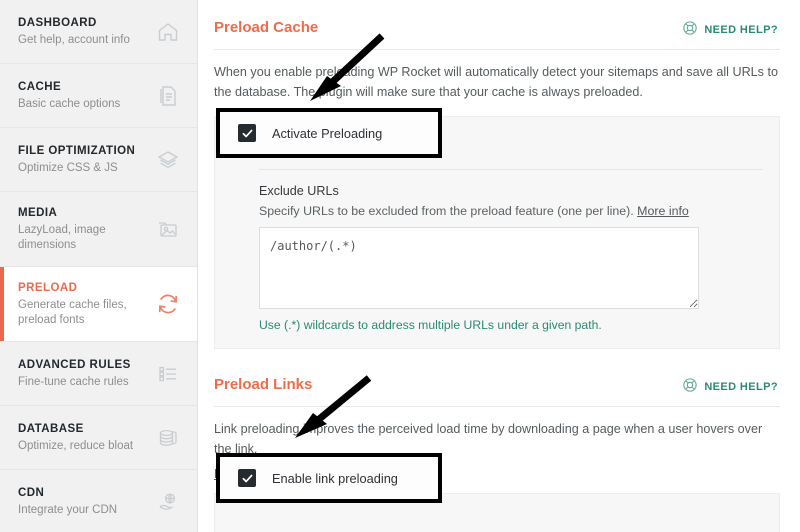 The height and width of the screenshot is (532, 800). What do you see at coordinates (335, 478) in the screenshot?
I see `enable-link-preloading-label: Enable link preloading` at bounding box center [335, 478].